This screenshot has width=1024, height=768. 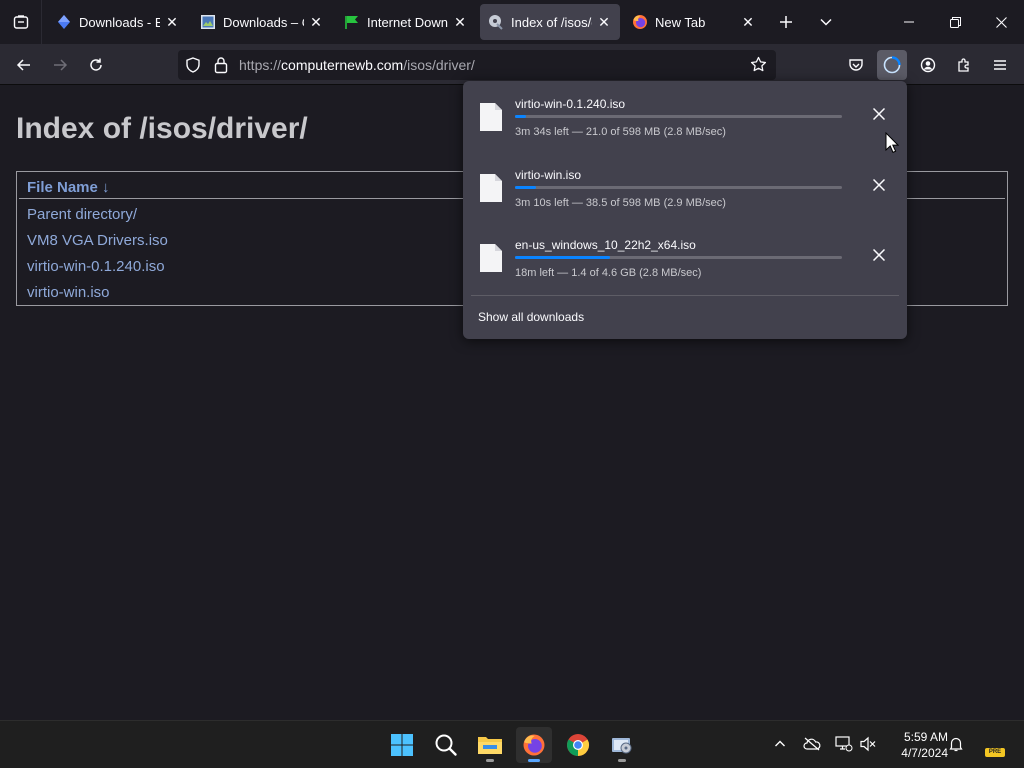 I want to click on panel-divider, so click(x=685, y=295).